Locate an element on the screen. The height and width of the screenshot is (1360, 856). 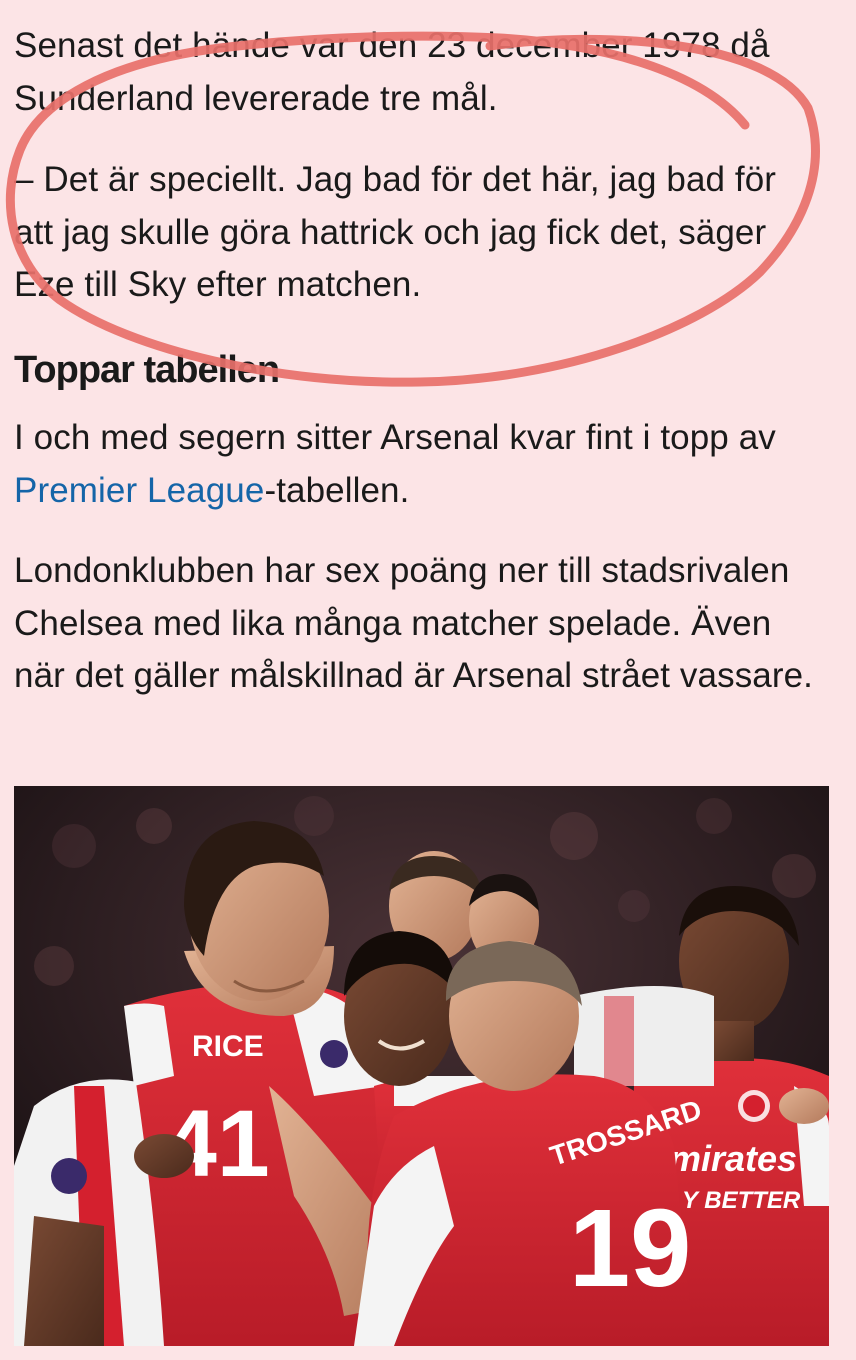
jersey-number: 19 is located at coordinates (630, 1248).